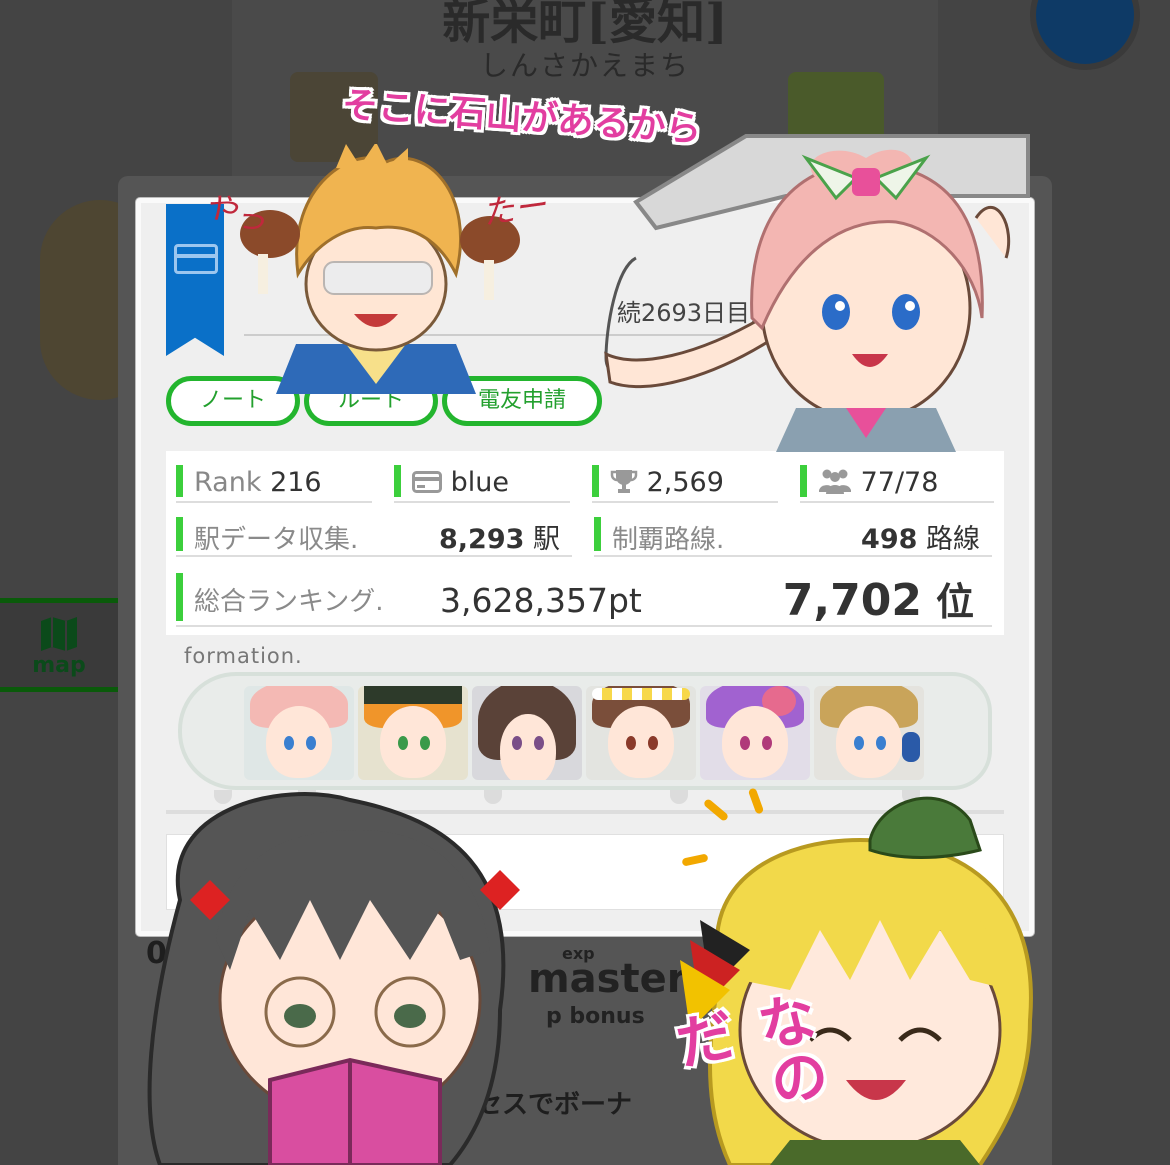 The height and width of the screenshot is (1165, 1170). What do you see at coordinates (243, 656) in the screenshot?
I see `formation-label: formation.` at bounding box center [243, 656].